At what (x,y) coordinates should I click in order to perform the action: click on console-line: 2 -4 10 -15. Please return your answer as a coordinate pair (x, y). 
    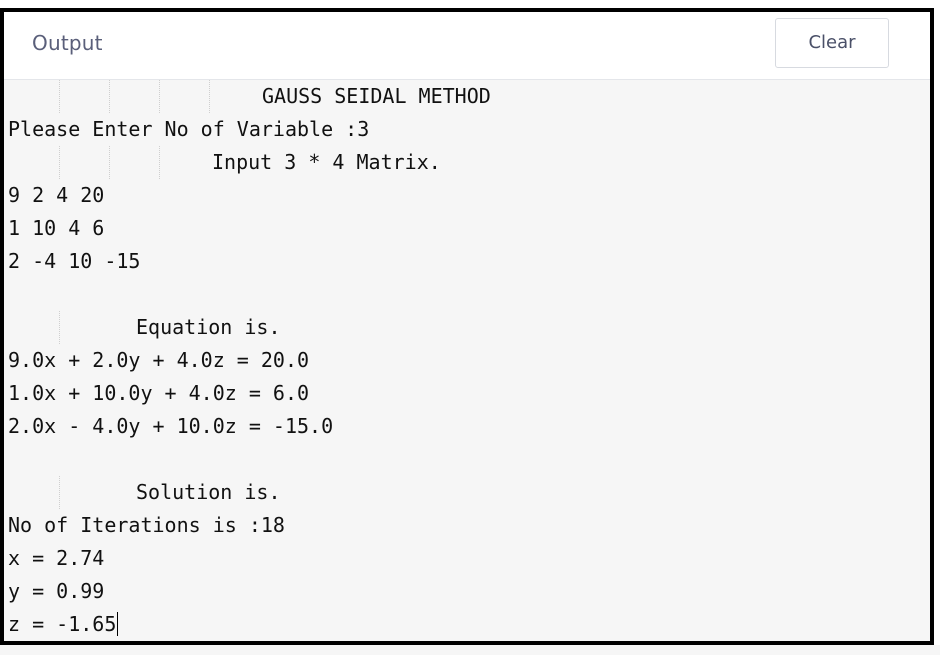
    Looking at the image, I should click on (74, 261).